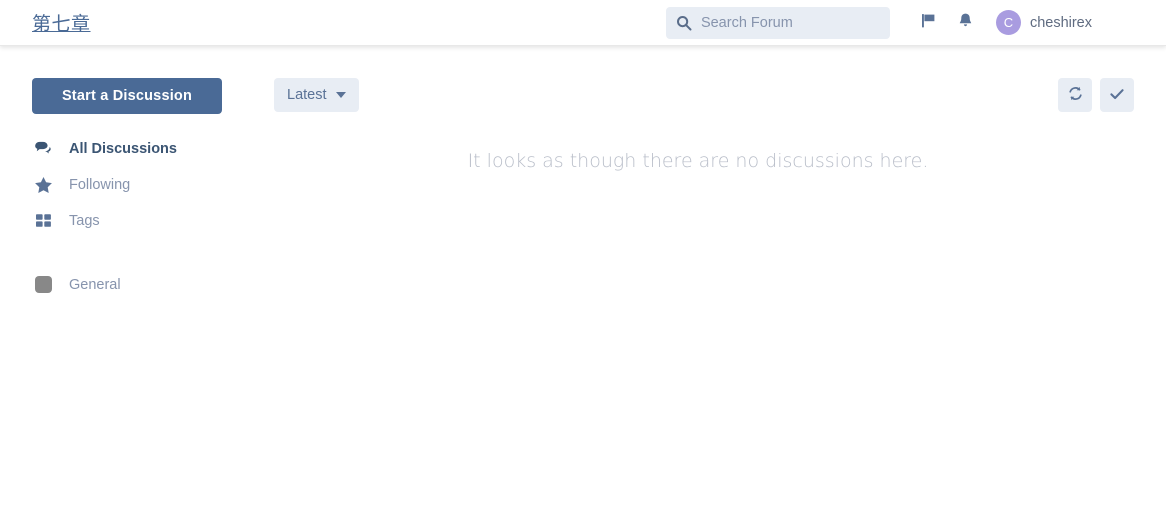 This screenshot has height=524, width=1166. I want to click on user-menu: C cheshirex, so click(1043, 22).